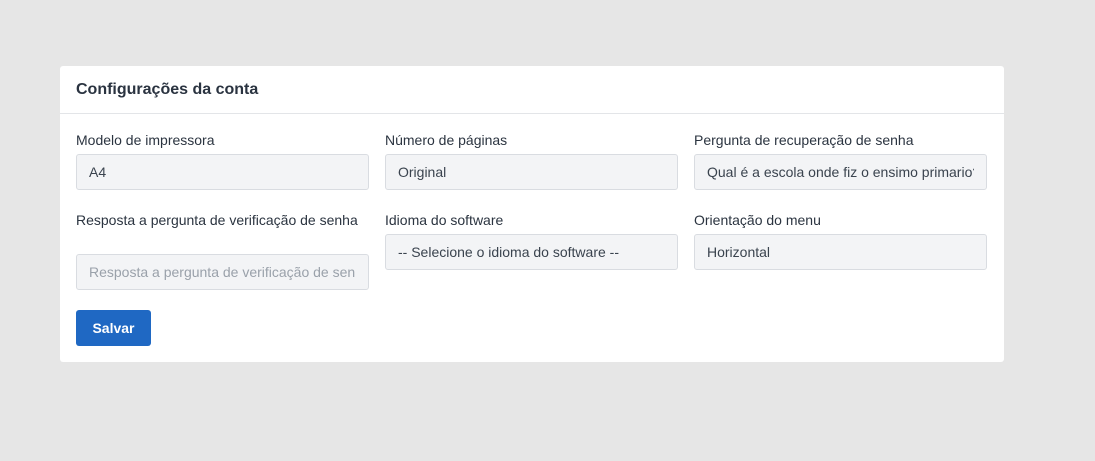 This screenshot has height=461, width=1095. I want to click on verification-answer-input, so click(222, 272).